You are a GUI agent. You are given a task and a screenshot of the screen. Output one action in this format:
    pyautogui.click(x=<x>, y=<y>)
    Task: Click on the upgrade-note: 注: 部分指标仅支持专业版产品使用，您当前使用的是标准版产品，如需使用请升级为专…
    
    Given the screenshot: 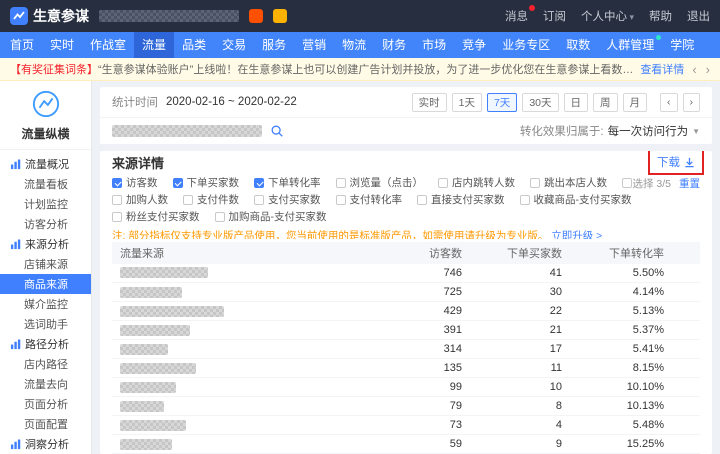 What is the action you would take?
    pyautogui.click(x=406, y=232)
    